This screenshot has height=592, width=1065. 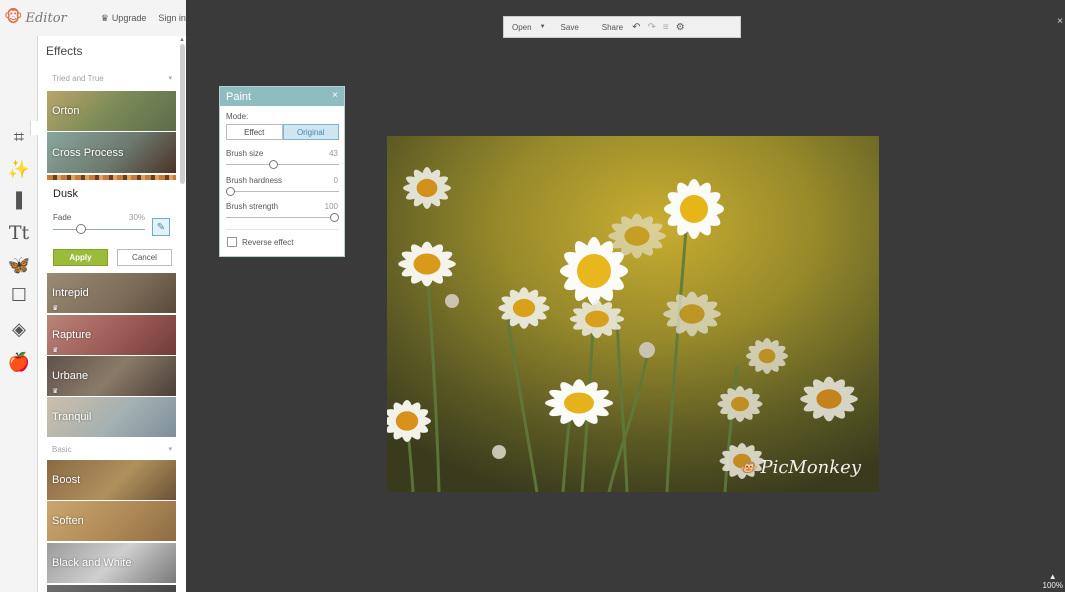 I want to click on paint-brush-button: ✎, so click(x=161, y=227).